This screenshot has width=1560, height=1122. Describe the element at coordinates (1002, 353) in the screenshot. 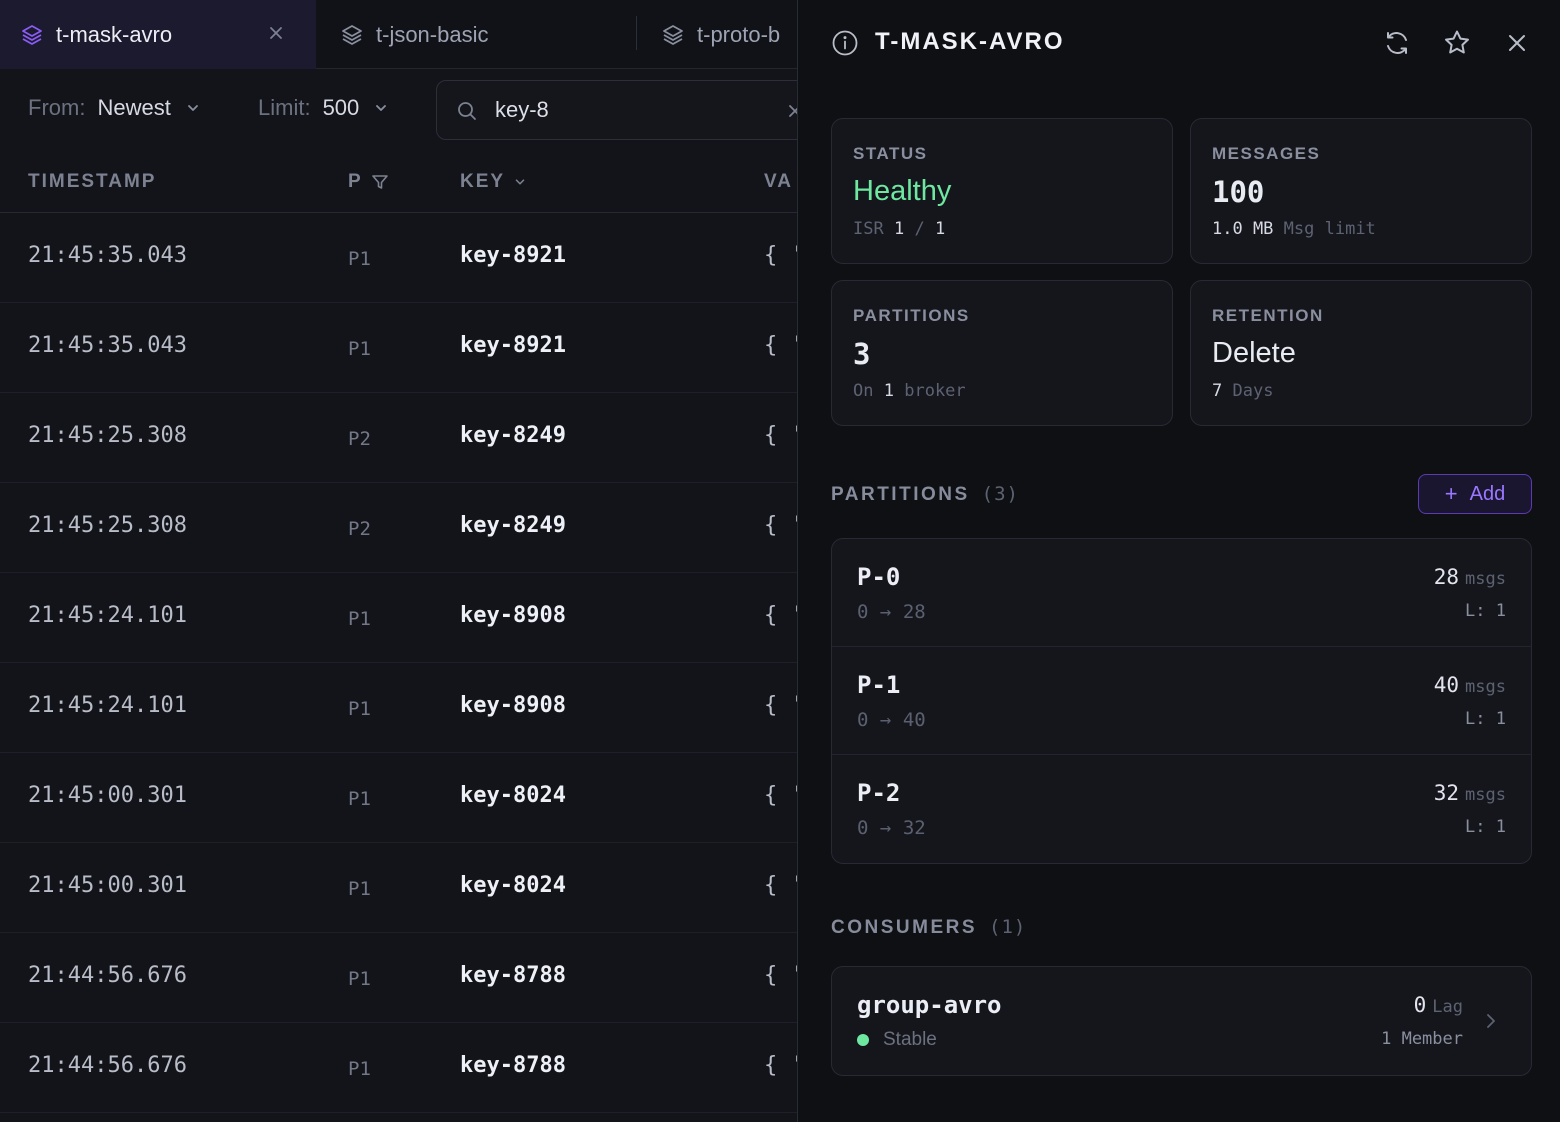

I see `partitions-card: PARTITIONS 3 On 1 broker` at that location.